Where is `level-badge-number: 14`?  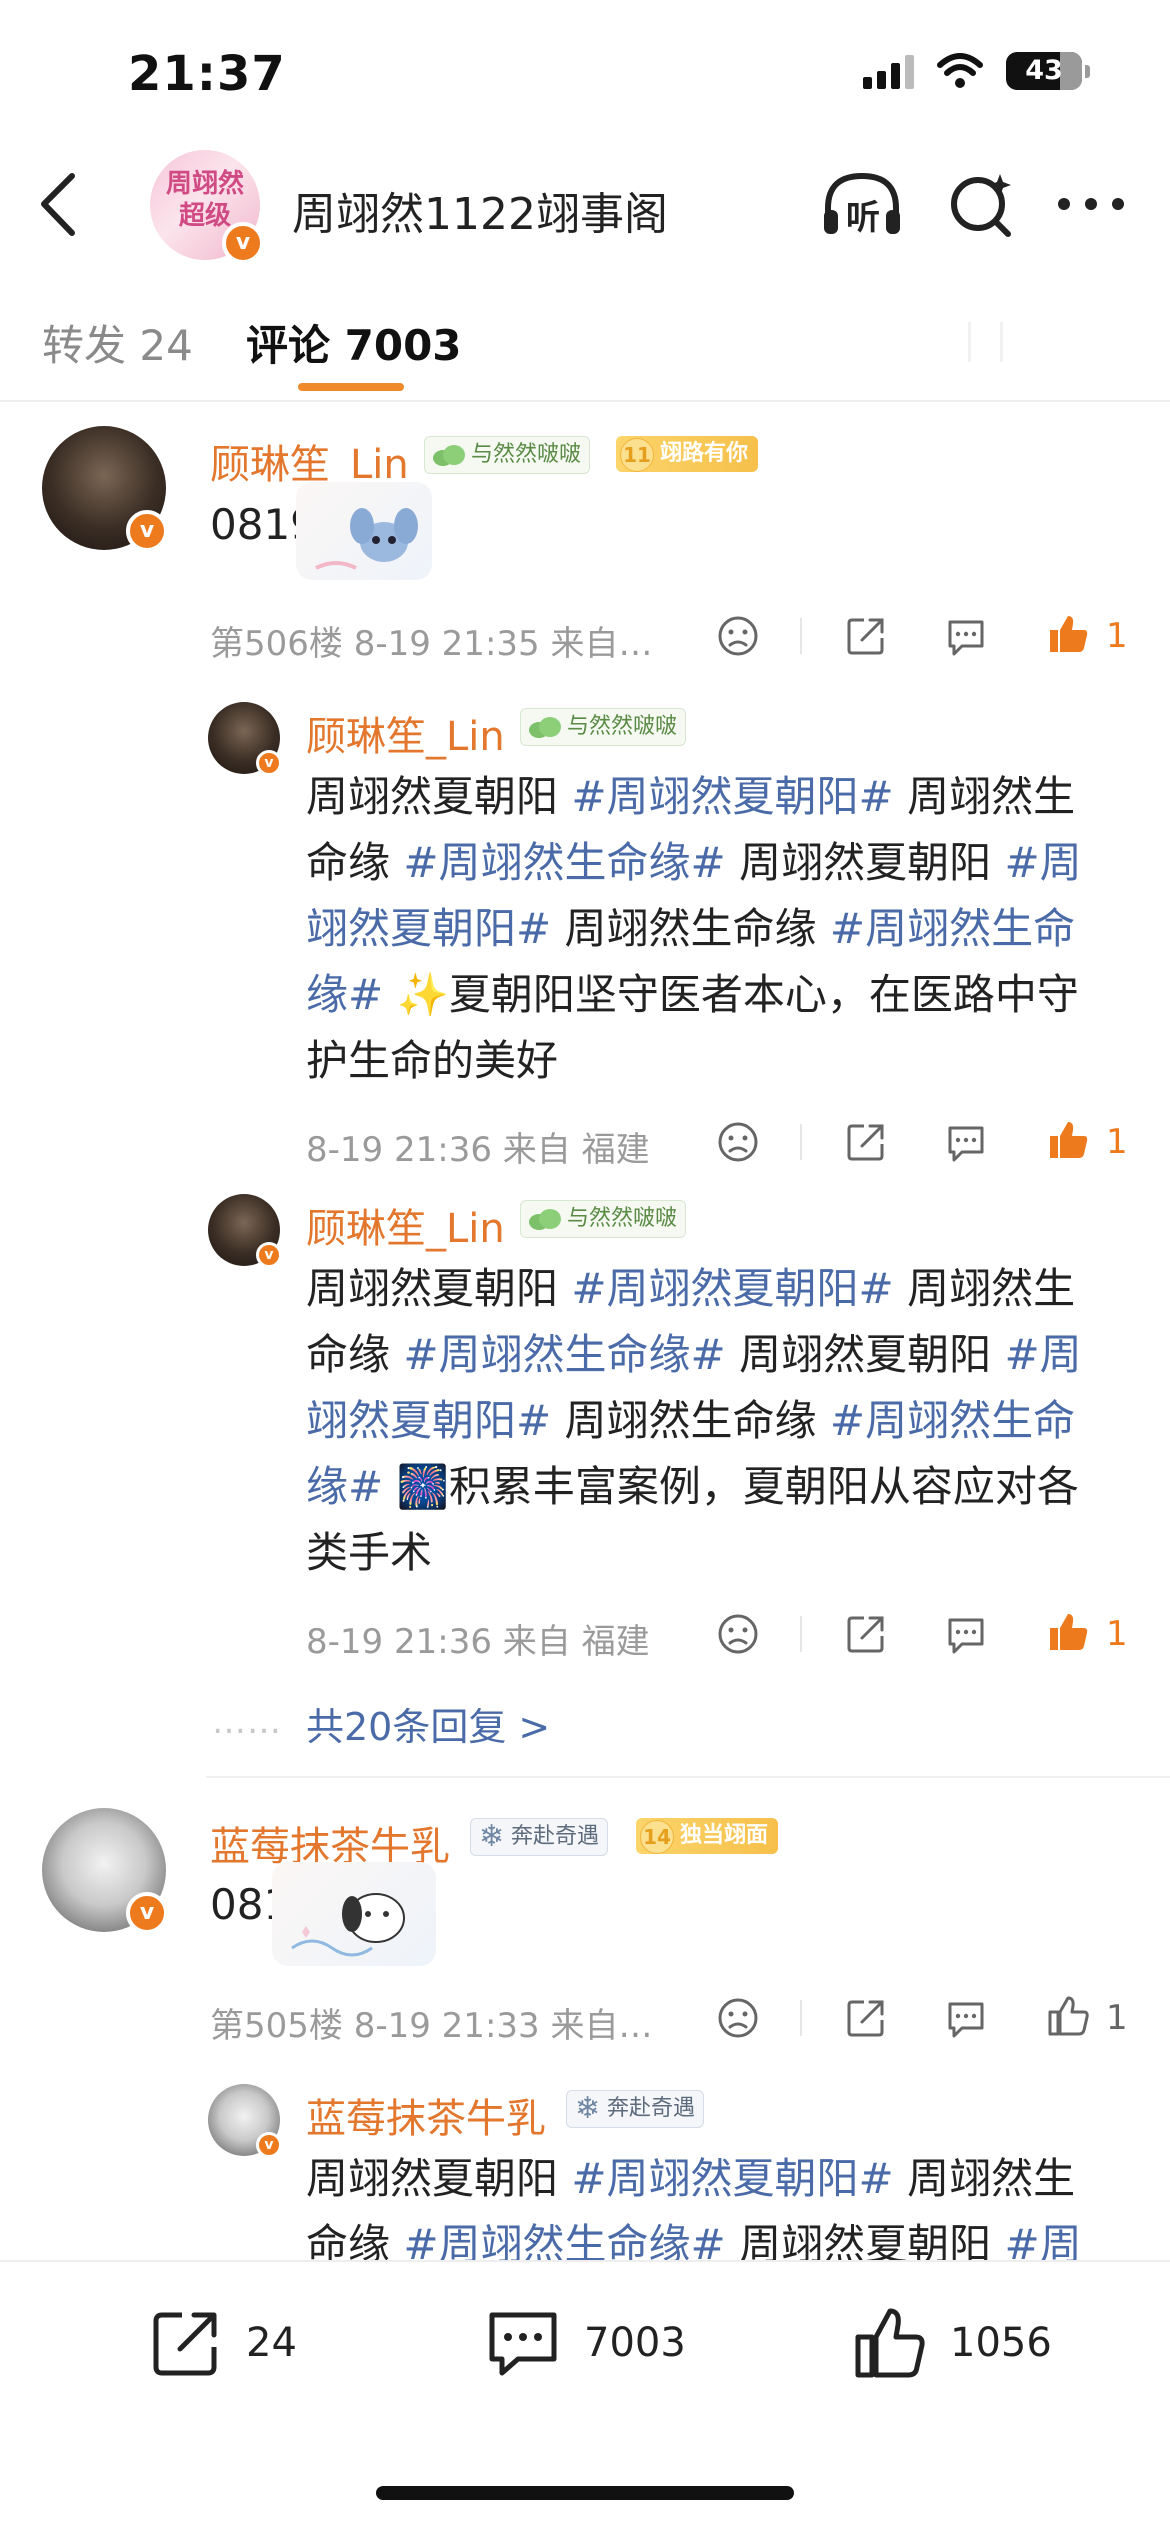 level-badge-number: 14 is located at coordinates (657, 1837).